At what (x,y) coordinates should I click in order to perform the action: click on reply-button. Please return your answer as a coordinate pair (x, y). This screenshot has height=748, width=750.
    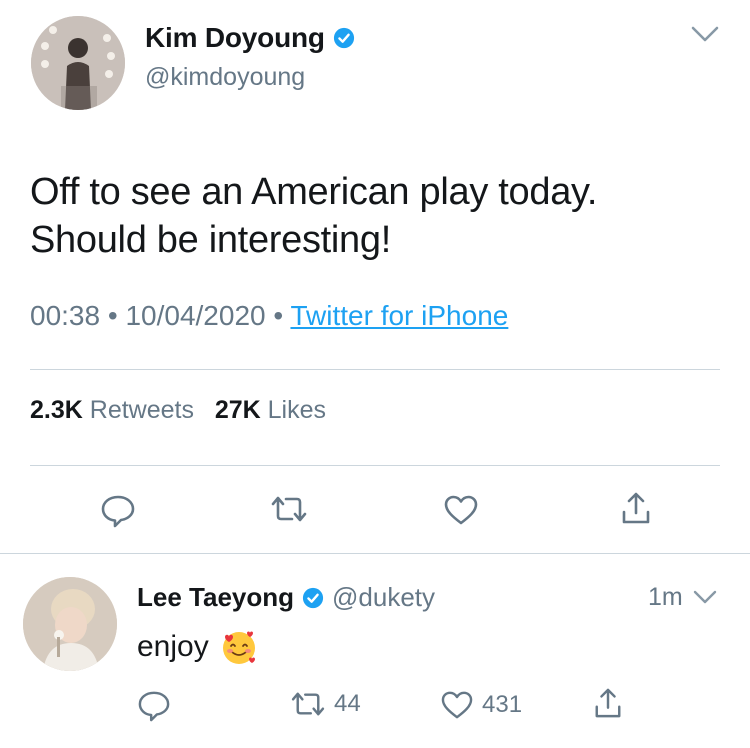
    Looking at the image, I should click on (118, 511).